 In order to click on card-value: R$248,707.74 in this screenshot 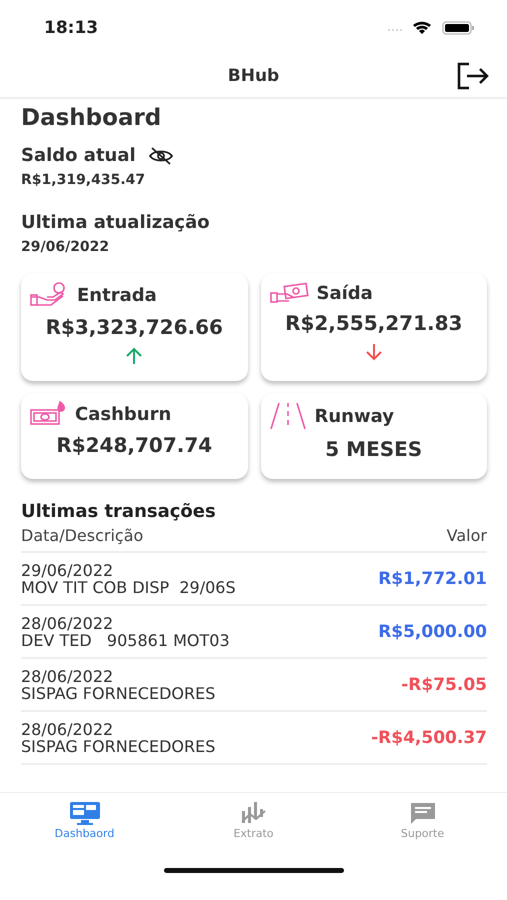, I will do `click(134, 445)`.